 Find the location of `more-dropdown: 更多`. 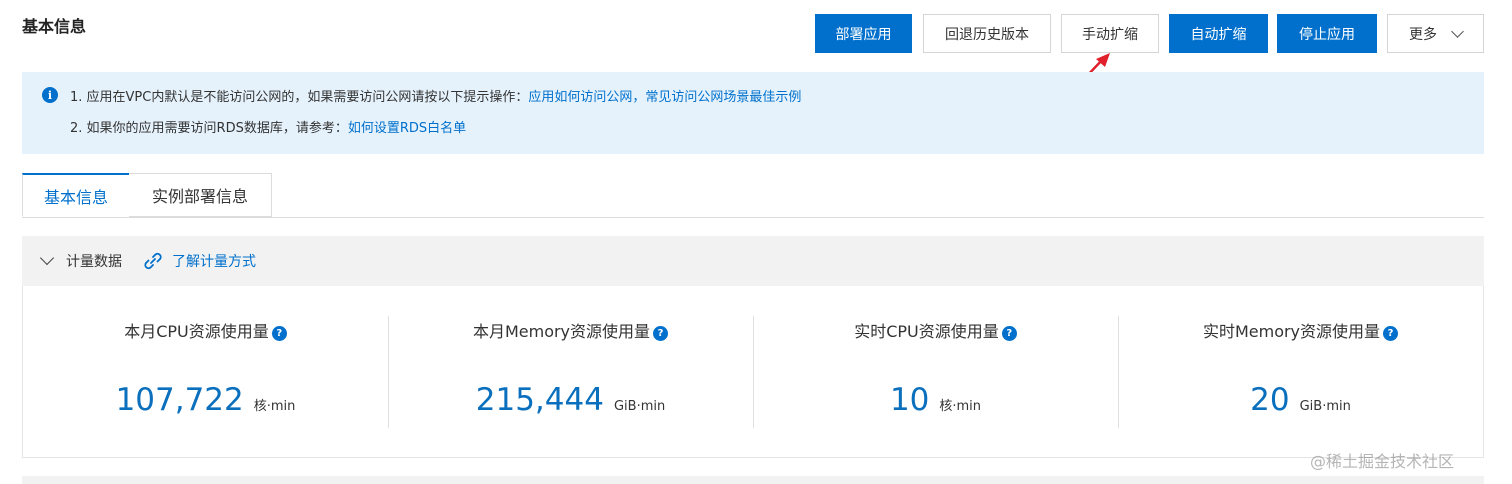

more-dropdown: 更多 is located at coordinates (1435, 33).